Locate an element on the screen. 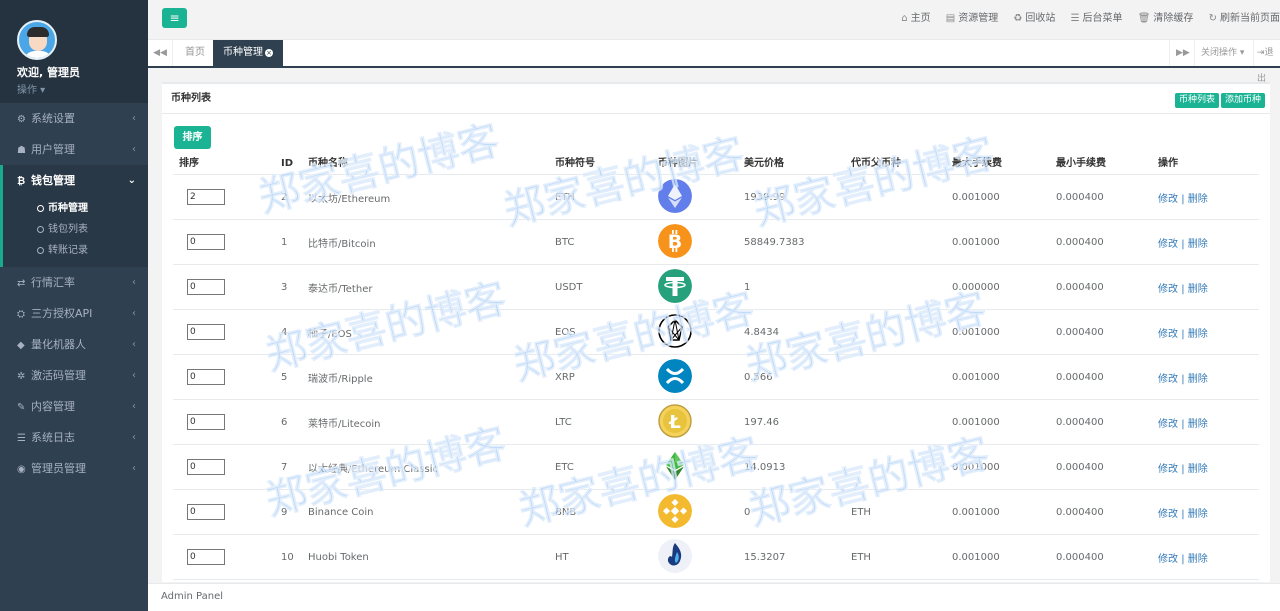  clear-cache-link: 🗑 清除缓存 is located at coordinates (1166, 18).